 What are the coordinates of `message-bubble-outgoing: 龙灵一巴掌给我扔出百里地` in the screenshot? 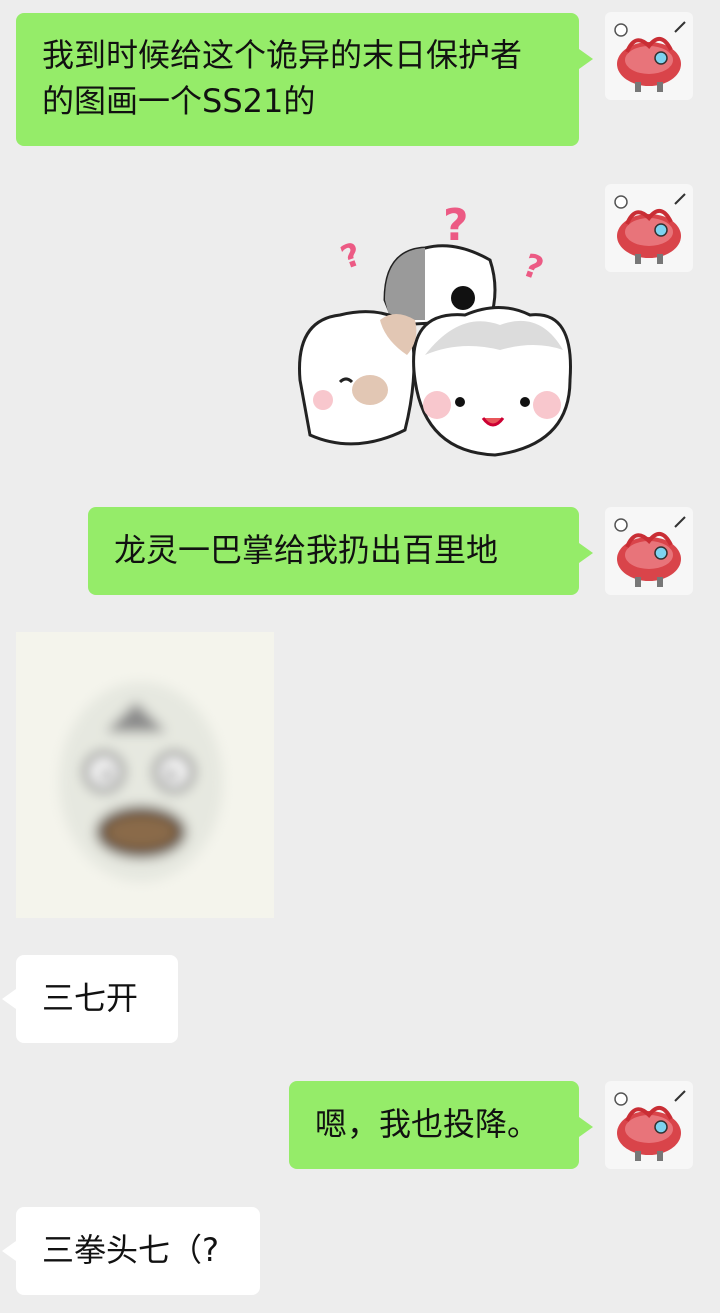 It's located at (340, 551).